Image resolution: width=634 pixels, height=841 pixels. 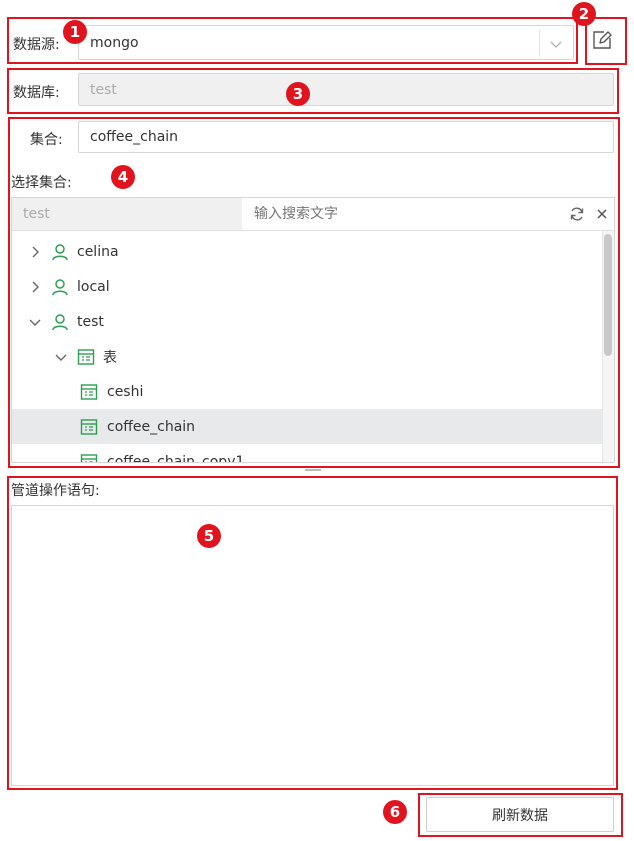 I want to click on database-field: test, so click(x=346, y=89).